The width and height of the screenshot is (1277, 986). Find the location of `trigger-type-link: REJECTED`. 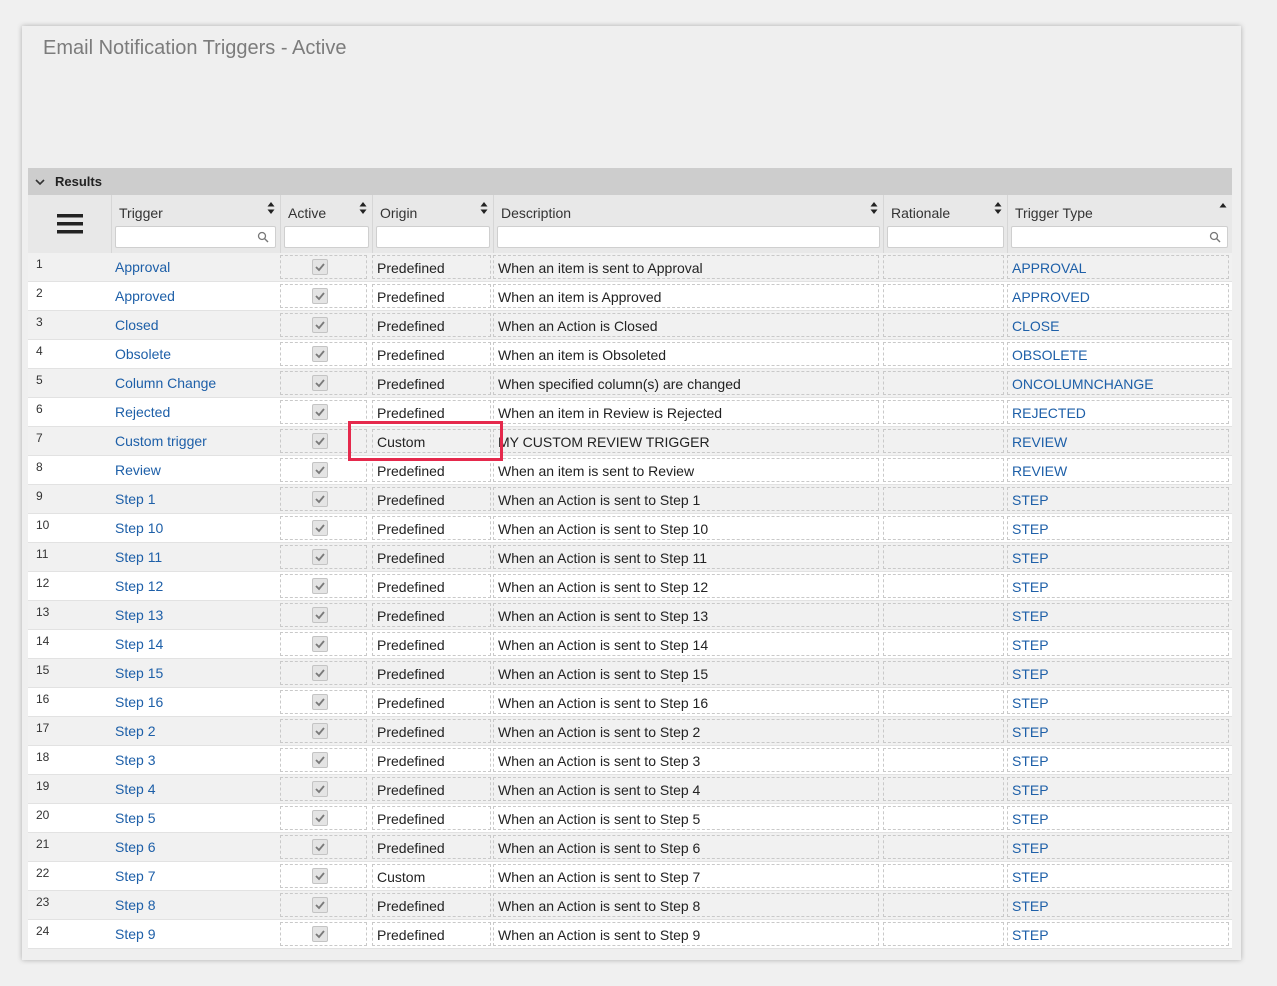

trigger-type-link: REJECTED is located at coordinates (1118, 412).